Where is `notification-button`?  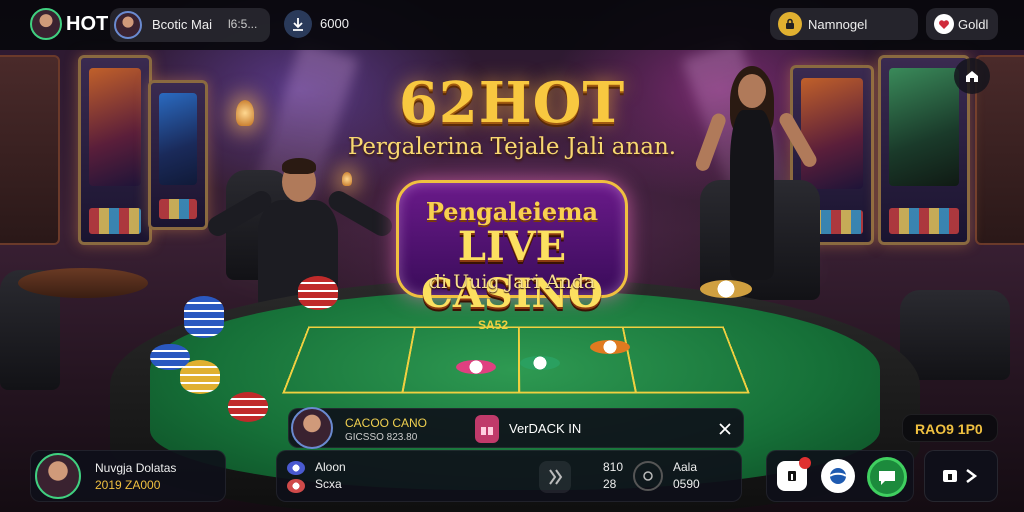
notification-button is located at coordinates (794, 474).